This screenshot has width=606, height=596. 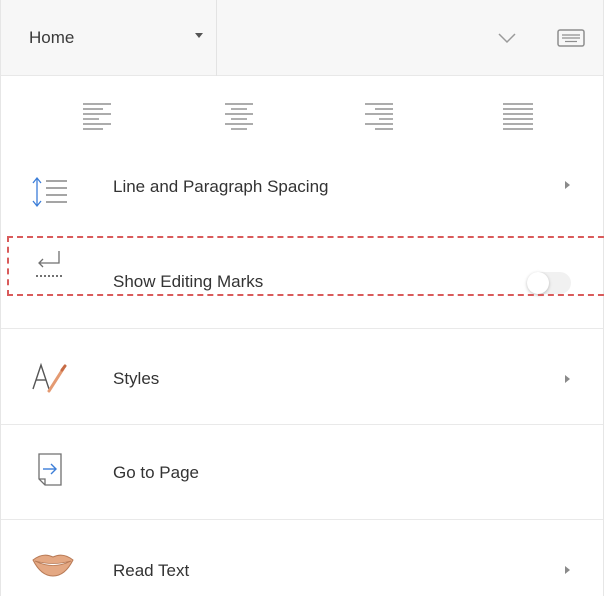 I want to click on keyboard-icon, so click(x=571, y=38).